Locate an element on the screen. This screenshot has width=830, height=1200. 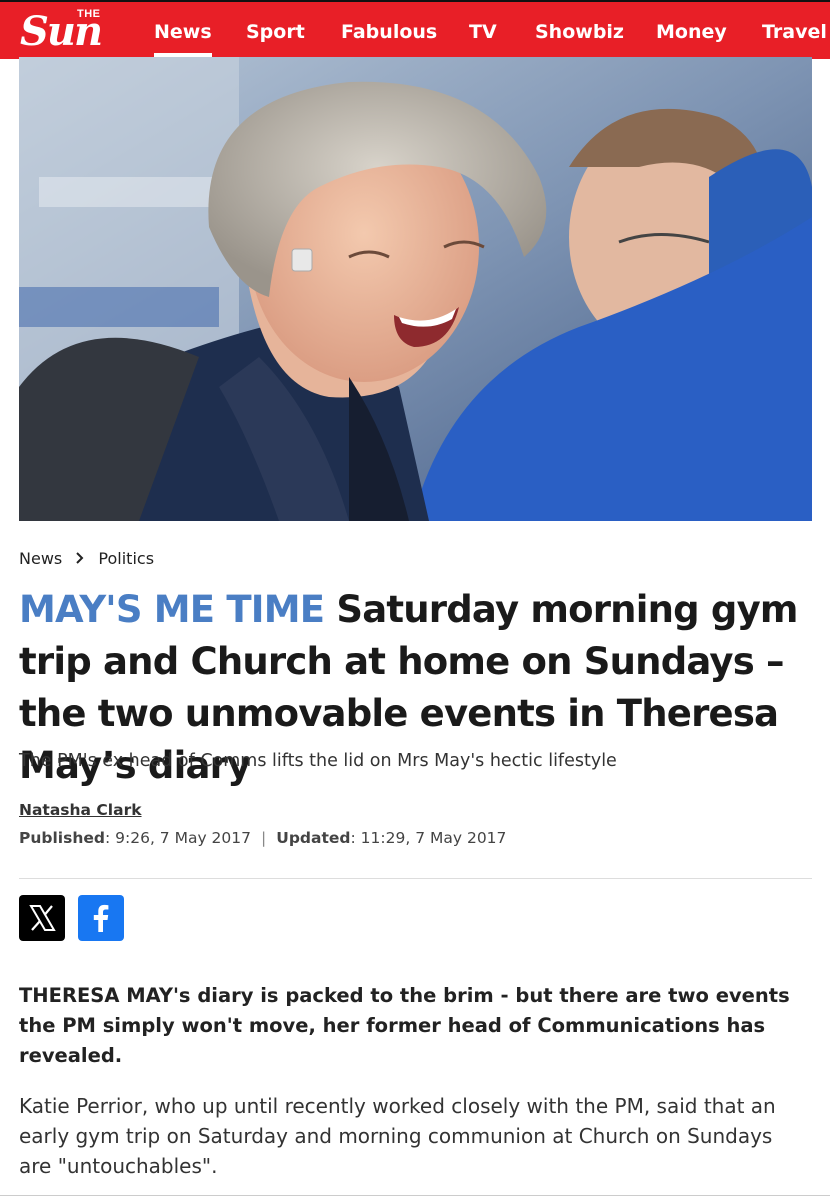
published-date: 9:26, 7 May 2017 is located at coordinates (183, 838).